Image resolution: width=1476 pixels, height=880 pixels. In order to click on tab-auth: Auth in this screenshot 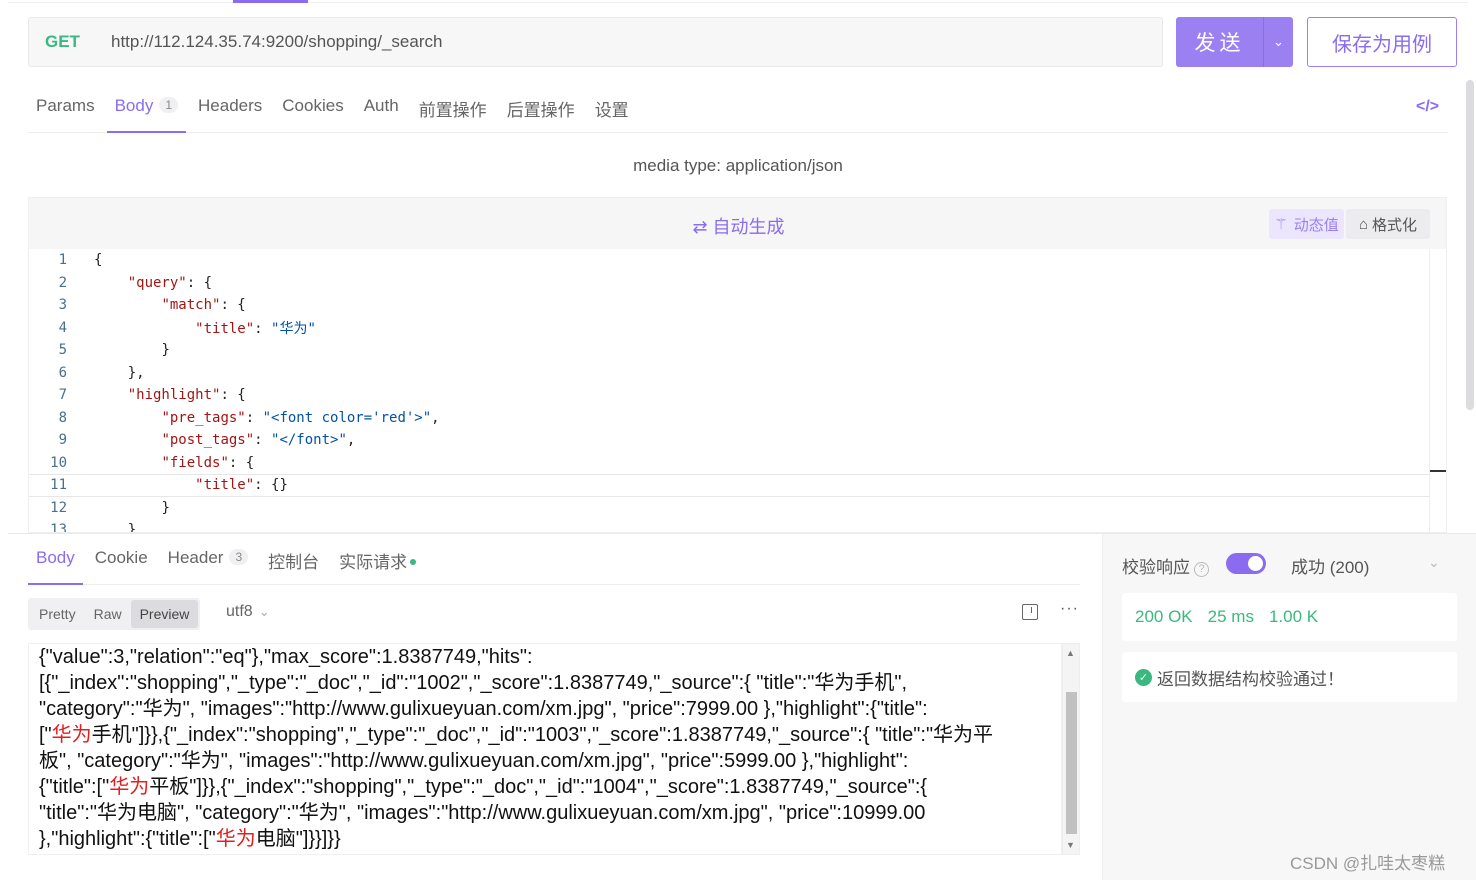, I will do `click(381, 109)`.